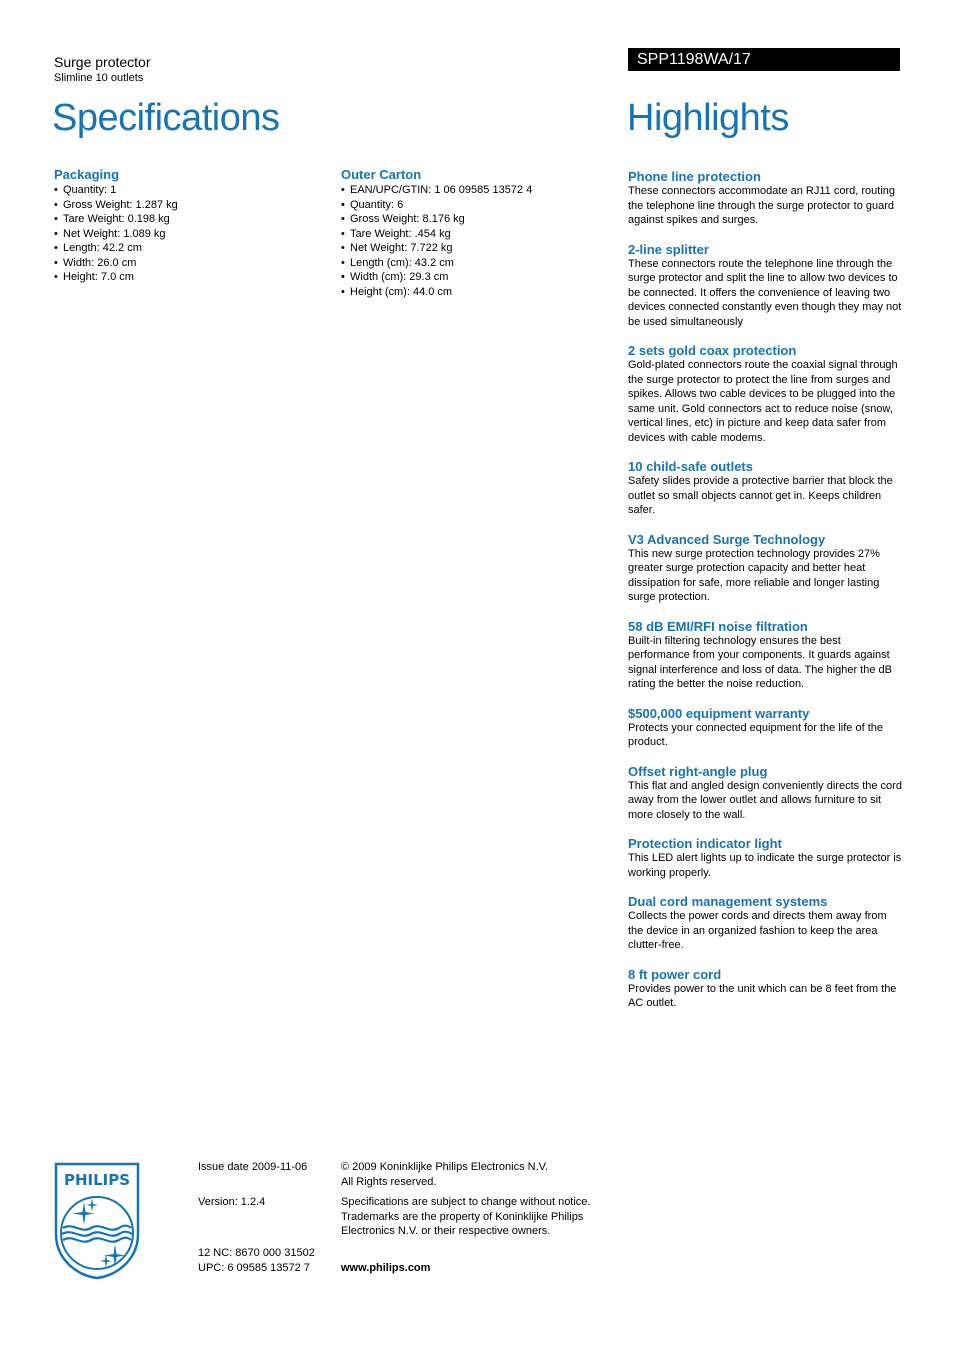  Describe the element at coordinates (668, 249) in the screenshot. I see `highlight-title: 2-line splitter` at that location.